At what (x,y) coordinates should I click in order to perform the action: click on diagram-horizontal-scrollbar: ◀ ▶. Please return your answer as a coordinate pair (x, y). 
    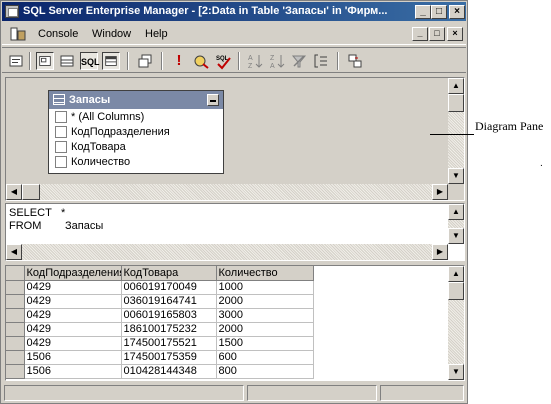
    Looking at the image, I should click on (227, 192).